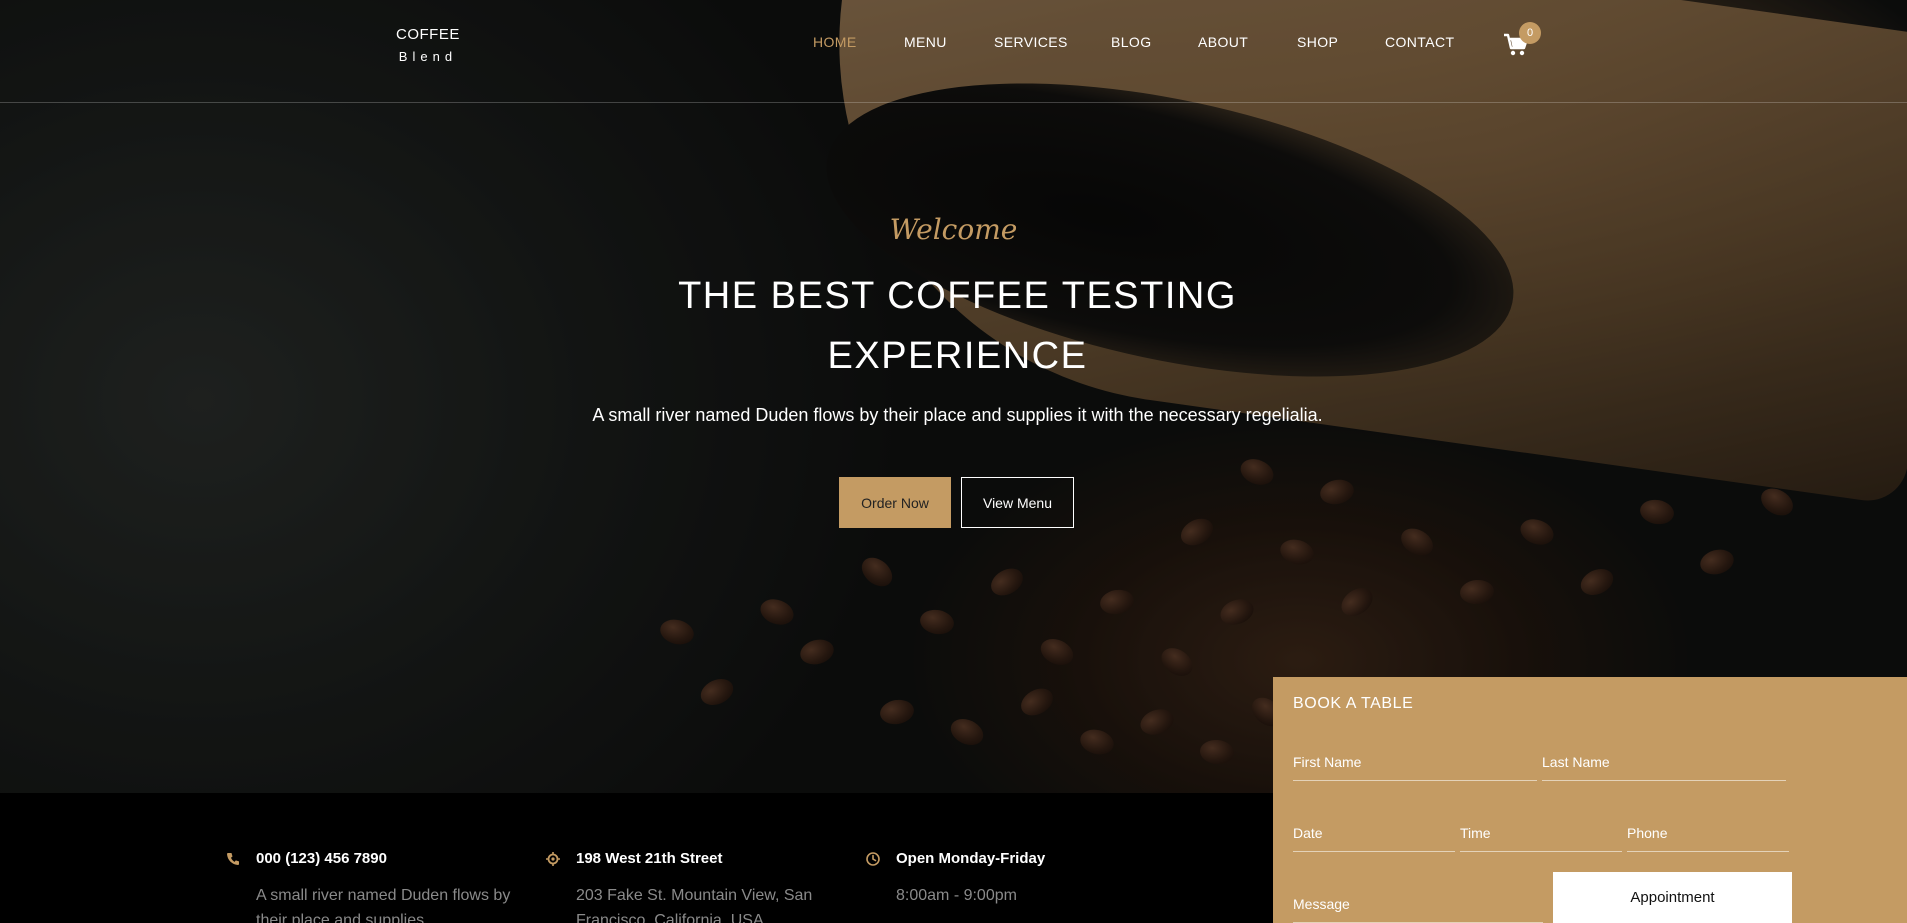  Describe the element at coordinates (1418, 904) in the screenshot. I see `message-input` at that location.